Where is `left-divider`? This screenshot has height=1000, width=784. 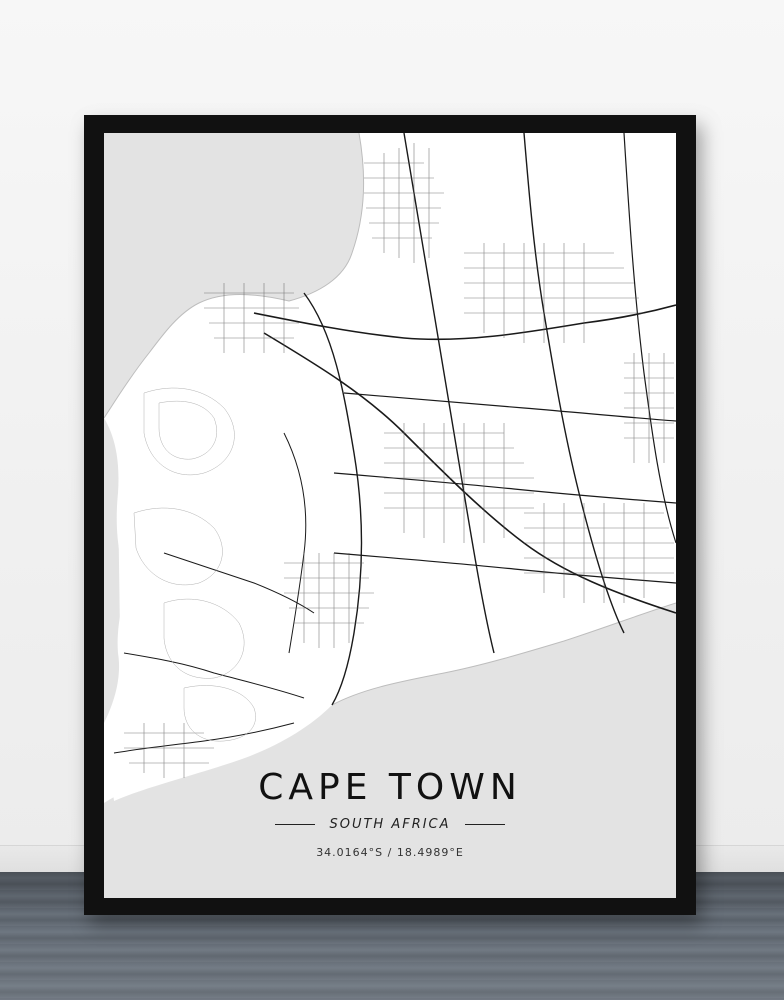 left-divider is located at coordinates (295, 824).